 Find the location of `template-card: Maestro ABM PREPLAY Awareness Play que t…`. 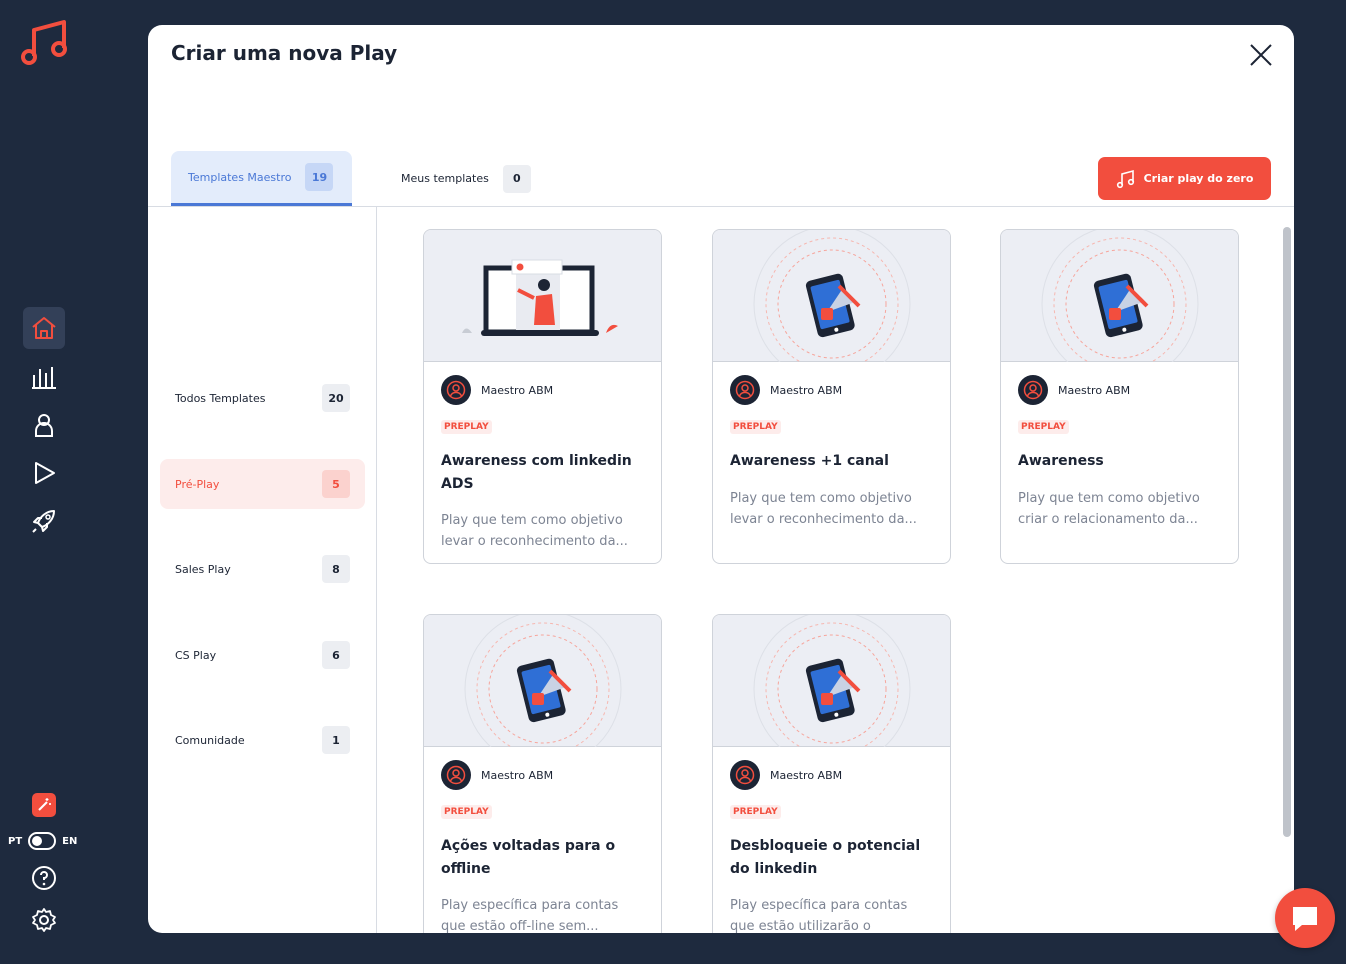

template-card: Maestro ABM PREPLAY Awareness Play que t… is located at coordinates (1119, 396).